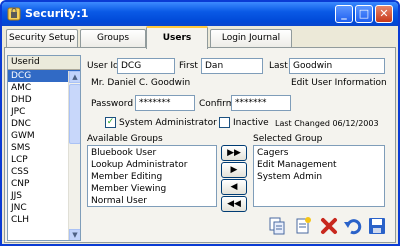 The width and height of the screenshot is (400, 246). Describe the element at coordinates (74, 234) in the screenshot. I see `scroll-down-icon: ▼` at that location.